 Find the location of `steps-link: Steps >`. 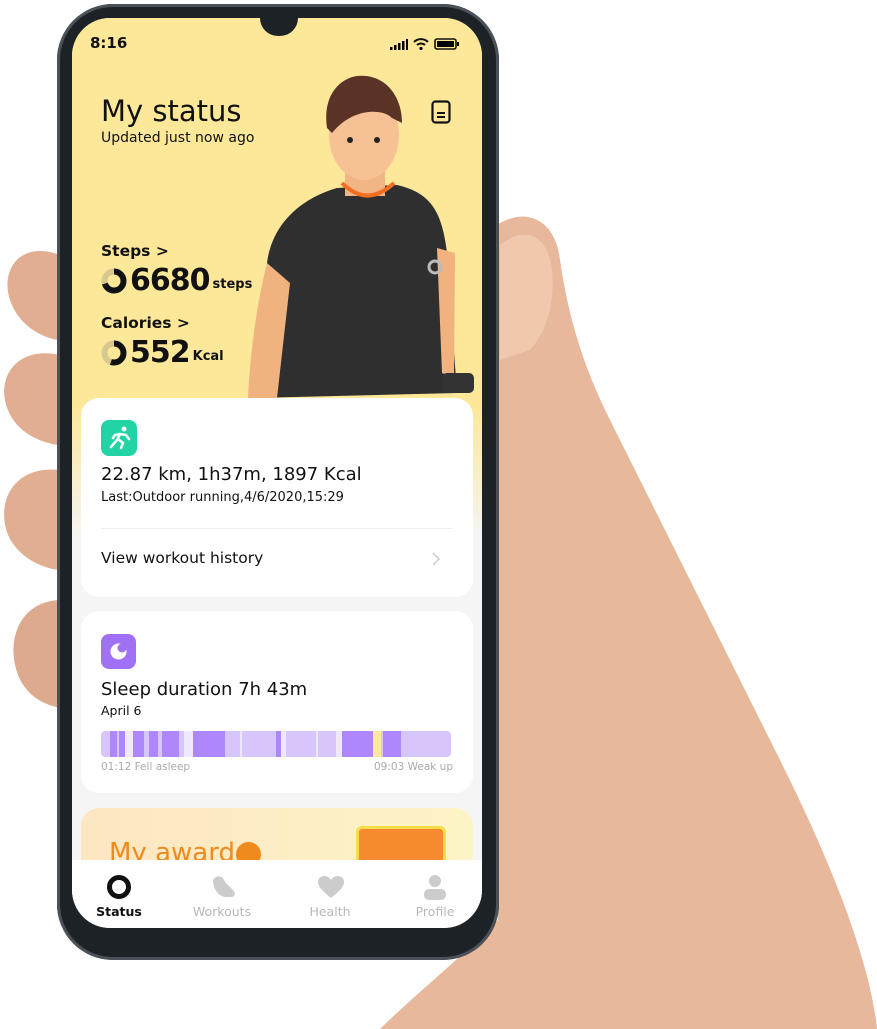

steps-link: Steps > is located at coordinates (135, 251).